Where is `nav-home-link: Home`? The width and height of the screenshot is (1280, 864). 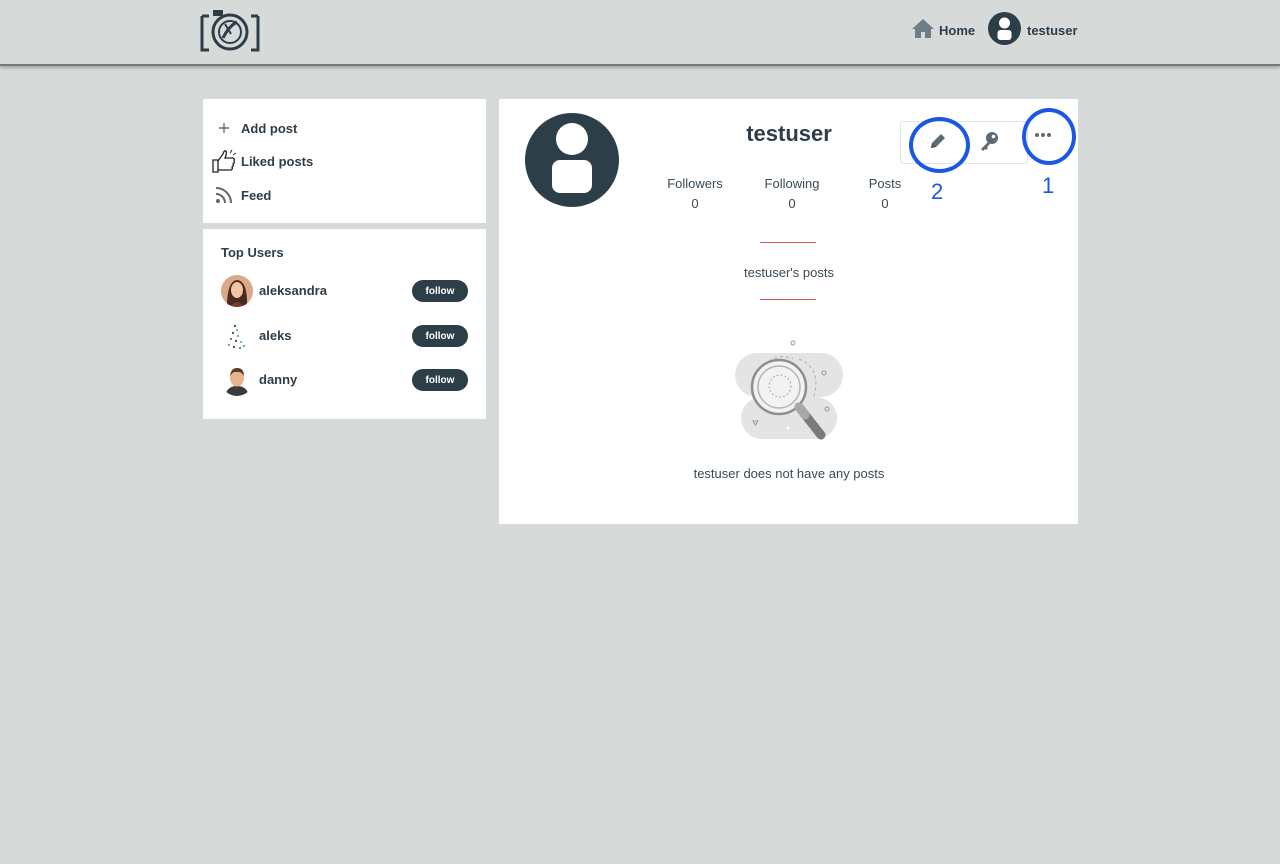
nav-home-link: Home is located at coordinates (943, 30).